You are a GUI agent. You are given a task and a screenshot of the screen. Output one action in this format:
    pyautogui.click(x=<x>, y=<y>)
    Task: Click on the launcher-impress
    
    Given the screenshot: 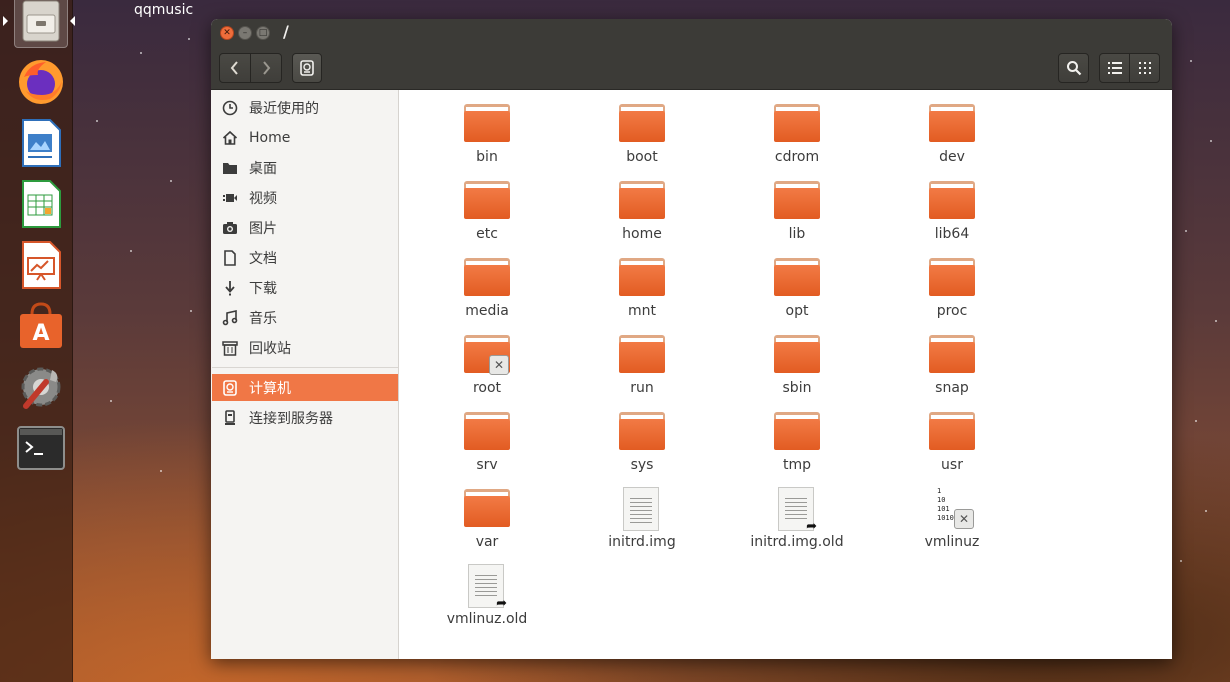 What is the action you would take?
    pyautogui.click(x=41, y=265)
    